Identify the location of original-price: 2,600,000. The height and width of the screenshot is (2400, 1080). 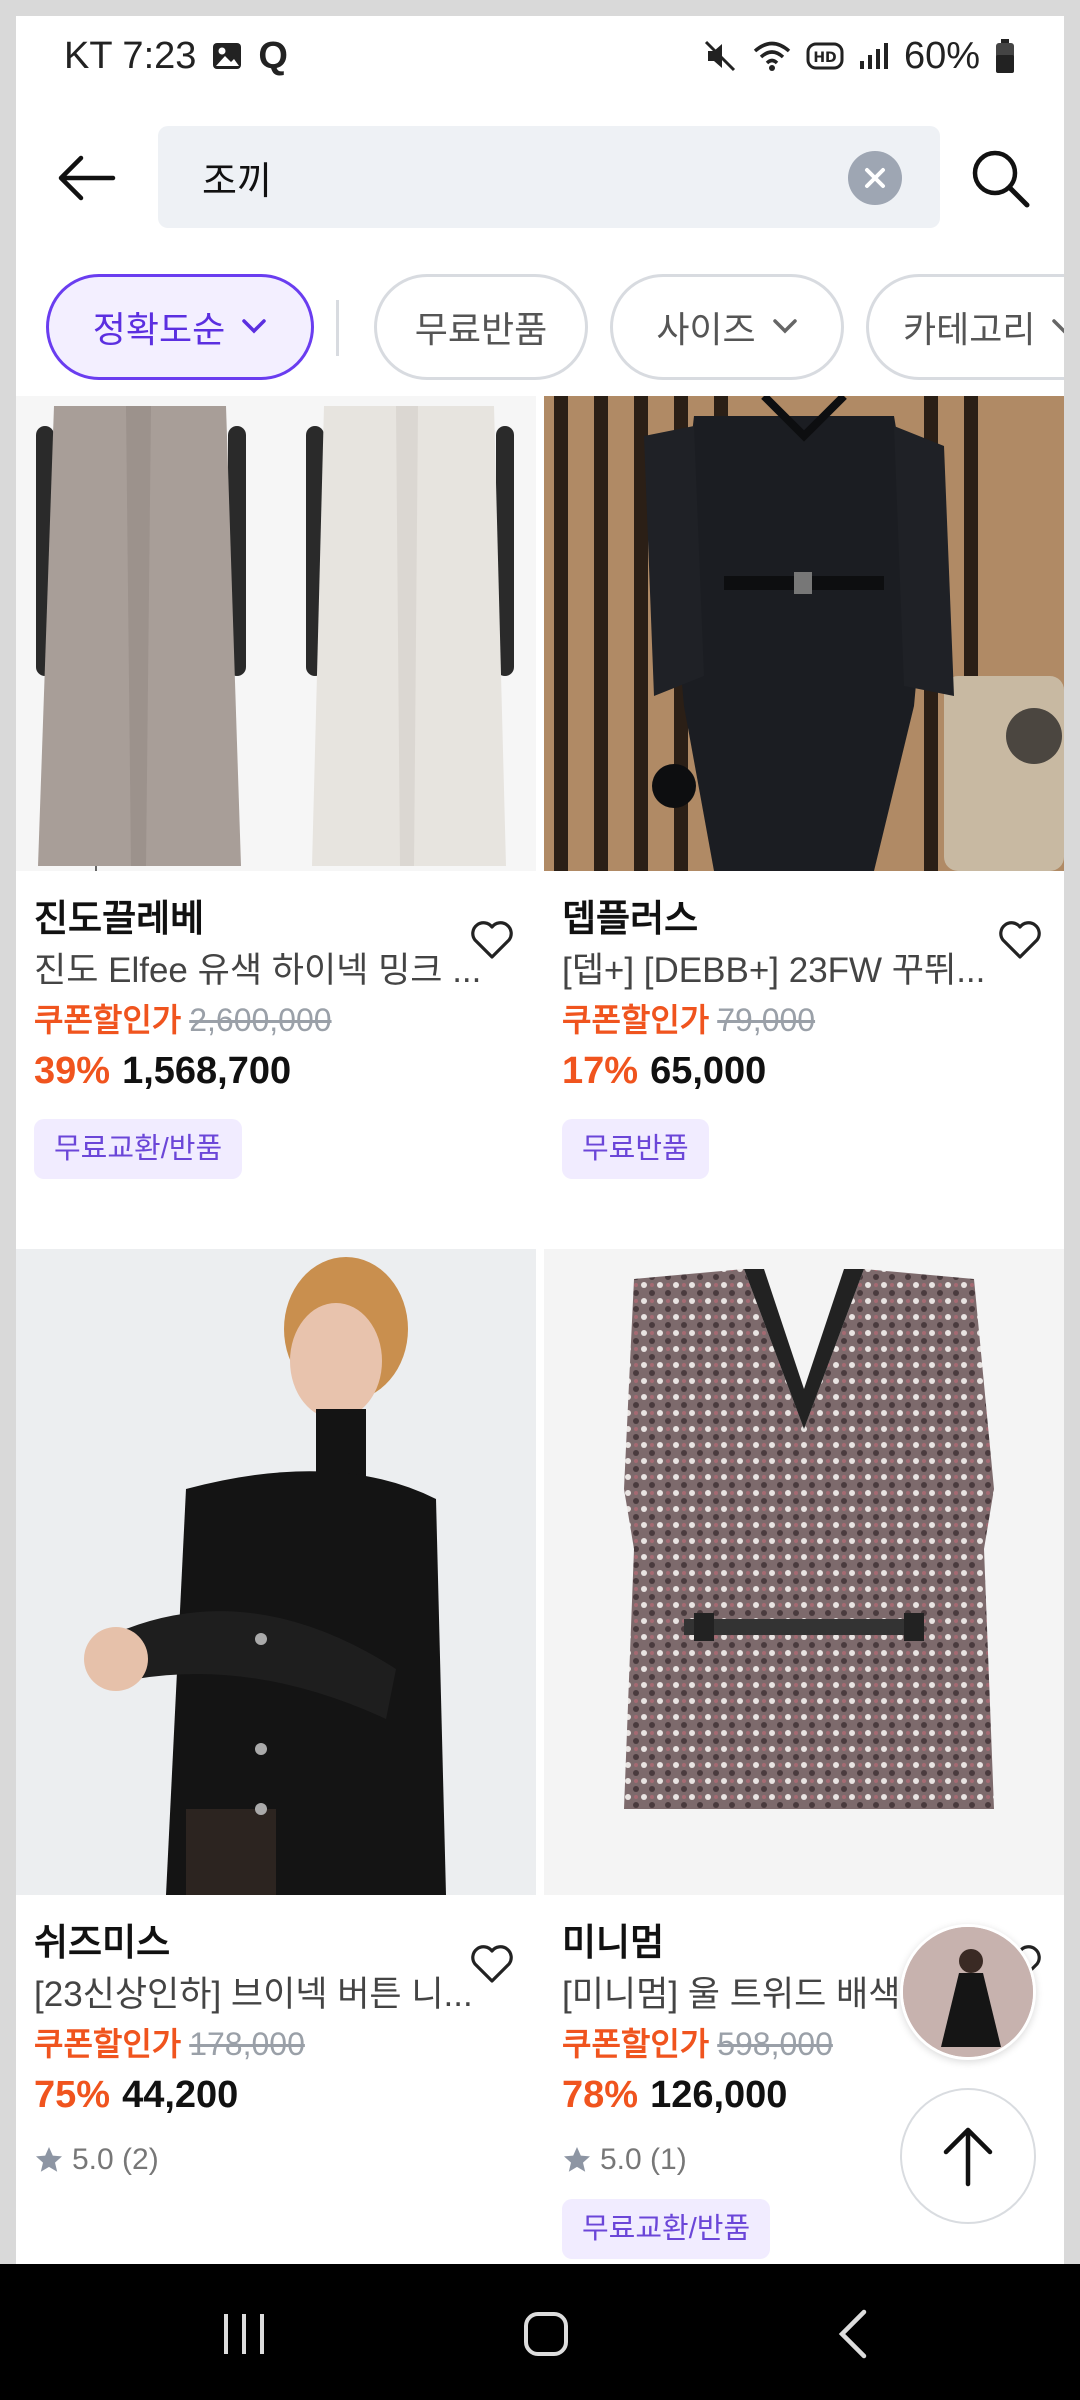
(260, 1020).